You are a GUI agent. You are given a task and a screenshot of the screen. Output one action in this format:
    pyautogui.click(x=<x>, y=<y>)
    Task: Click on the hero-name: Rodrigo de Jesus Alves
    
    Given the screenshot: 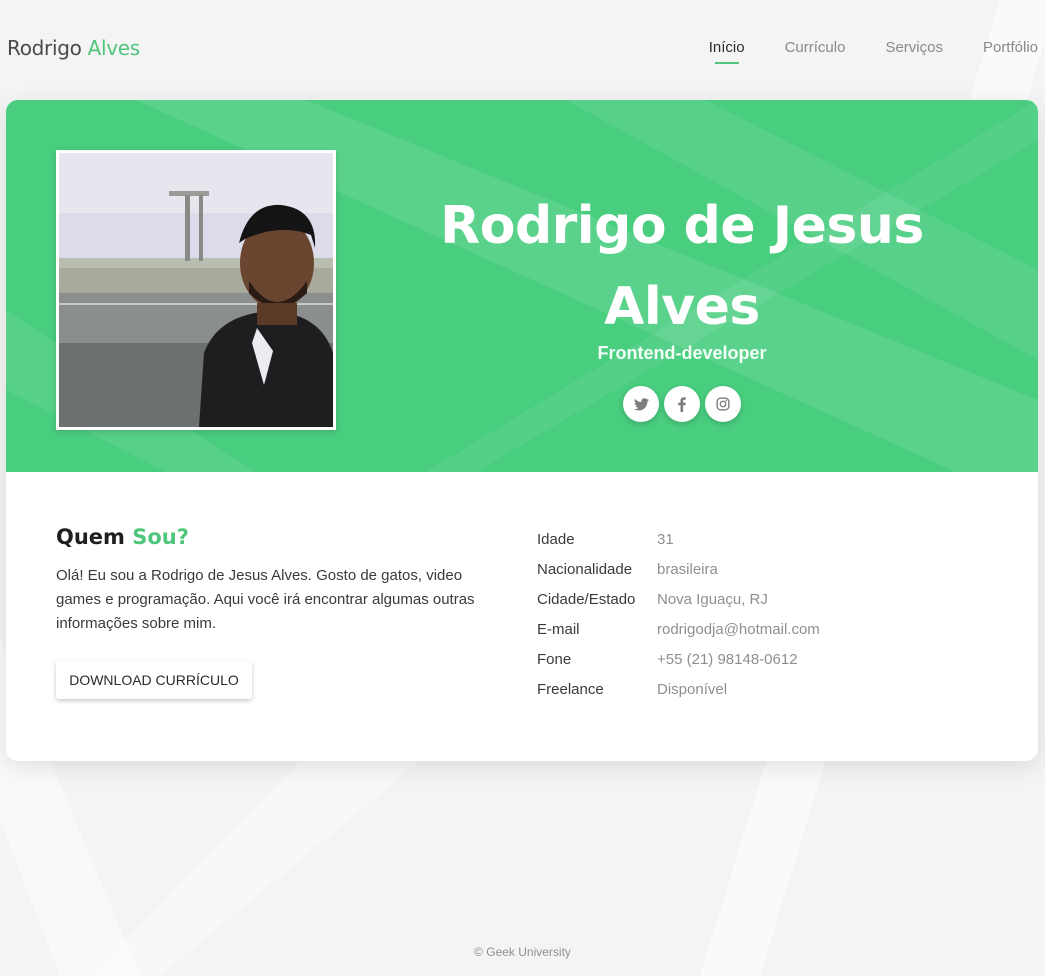 What is the action you would take?
    pyautogui.click(x=682, y=267)
    